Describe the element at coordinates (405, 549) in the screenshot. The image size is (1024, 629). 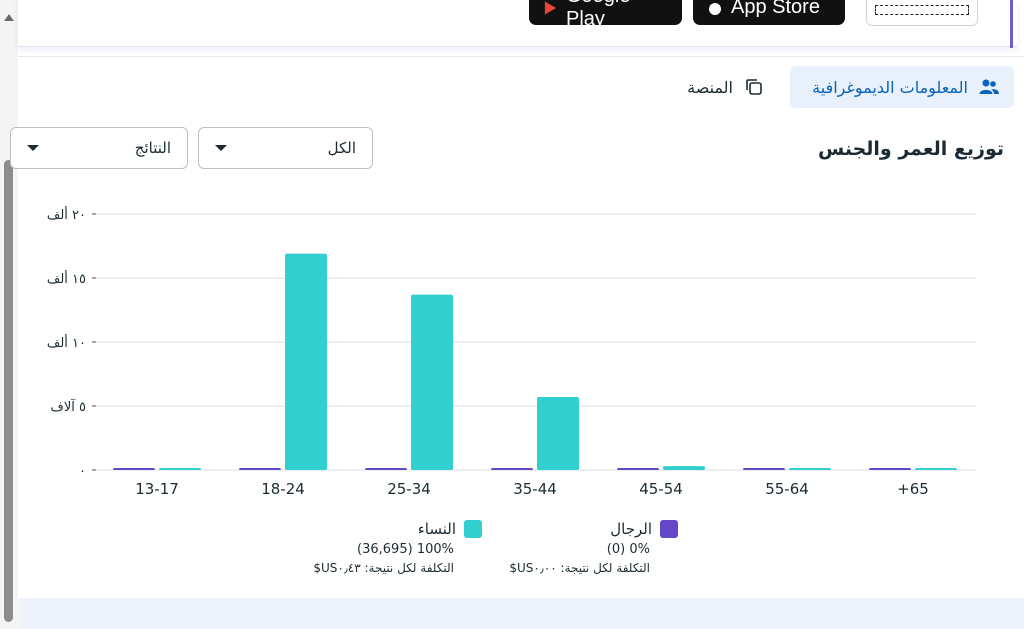
I see `legend-women-stat: 100% (36,695)` at that location.